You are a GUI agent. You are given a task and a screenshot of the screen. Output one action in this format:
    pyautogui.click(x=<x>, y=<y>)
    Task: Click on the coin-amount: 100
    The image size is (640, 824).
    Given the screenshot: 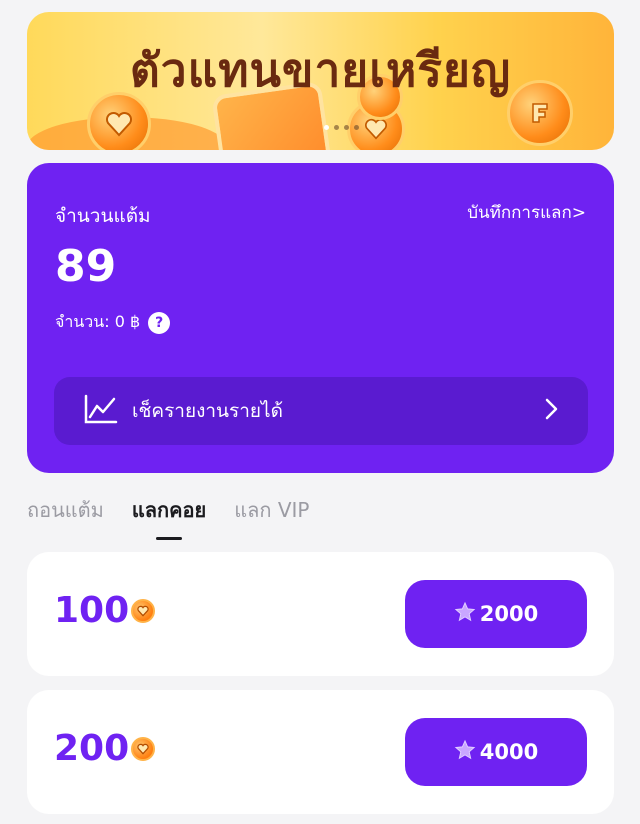 What is the action you would take?
    pyautogui.click(x=105, y=610)
    